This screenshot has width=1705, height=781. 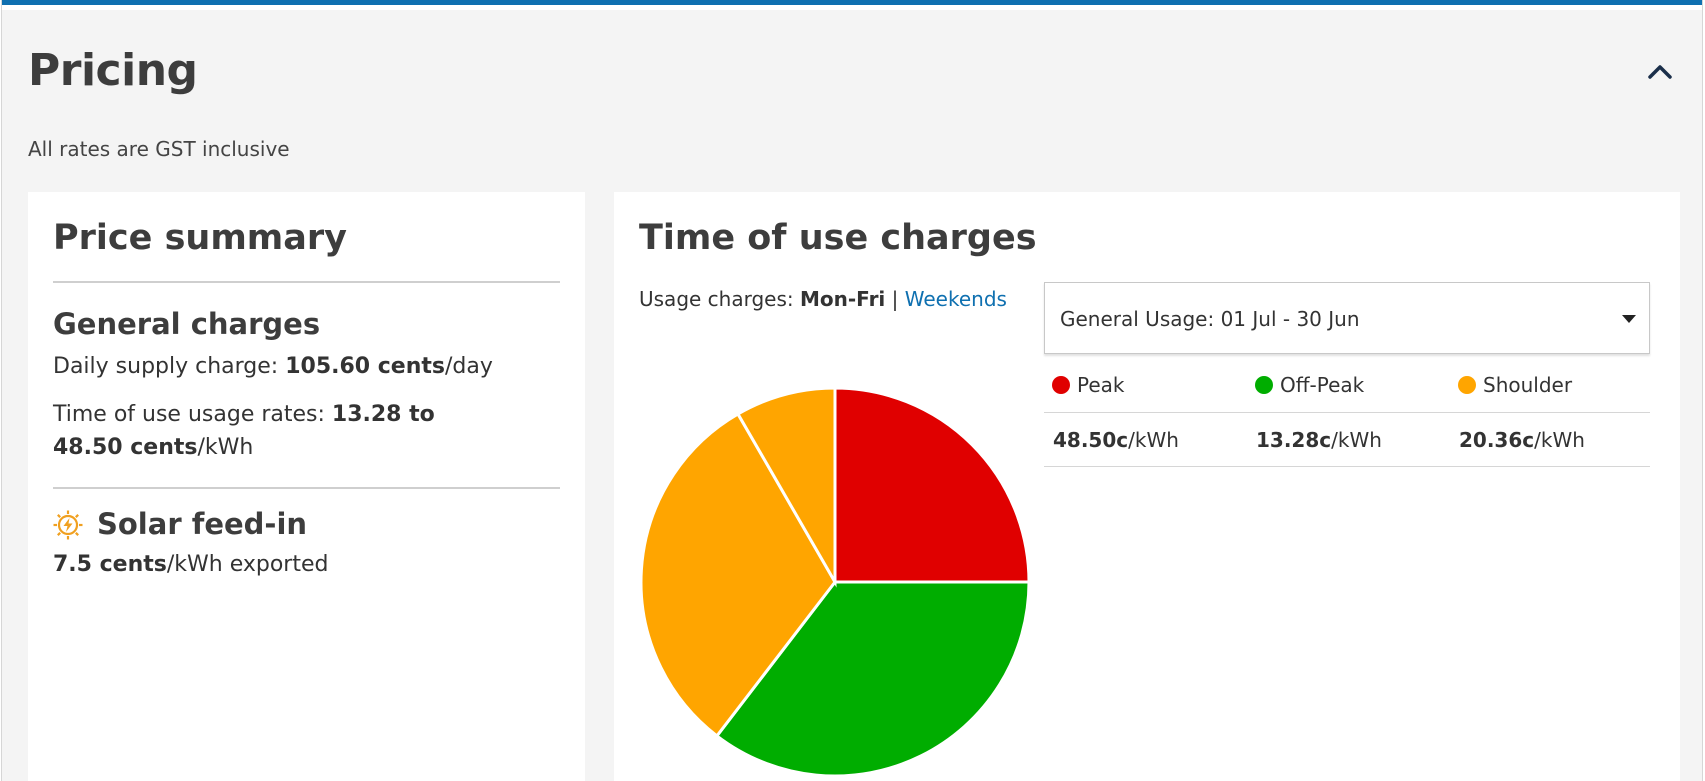 What do you see at coordinates (1467, 385) in the screenshot?
I see `shoulder-dot-icon` at bounding box center [1467, 385].